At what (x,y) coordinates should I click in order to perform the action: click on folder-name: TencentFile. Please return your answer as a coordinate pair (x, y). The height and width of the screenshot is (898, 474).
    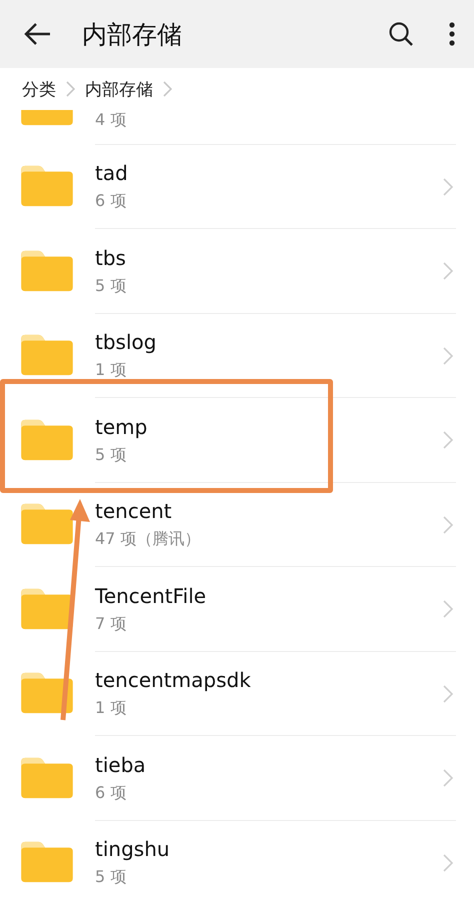
    Looking at the image, I should click on (150, 596).